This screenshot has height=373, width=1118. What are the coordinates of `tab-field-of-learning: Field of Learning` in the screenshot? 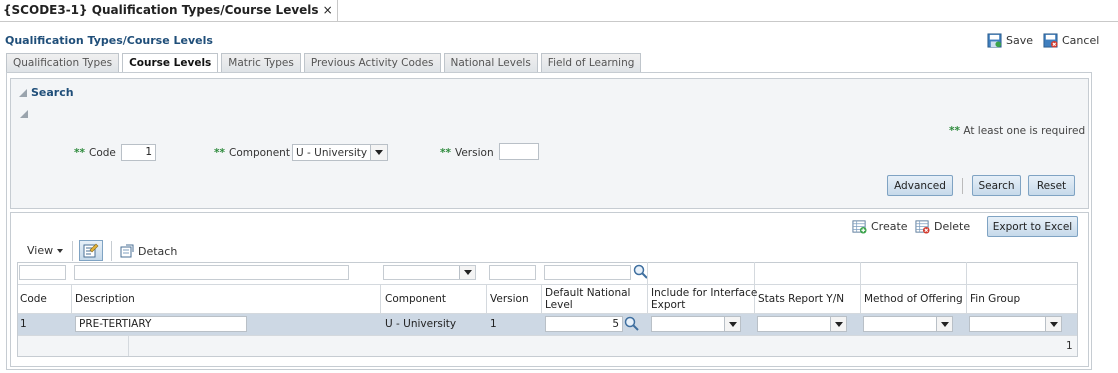 It's located at (591, 62).